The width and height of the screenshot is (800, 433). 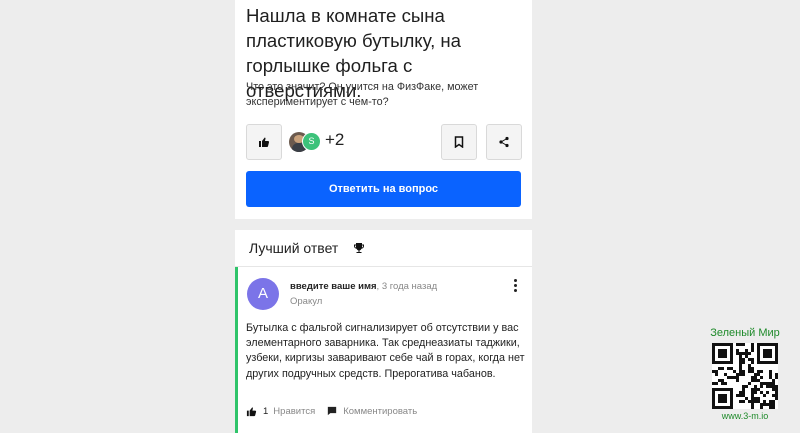 I want to click on avatar: A, so click(x=263, y=294).